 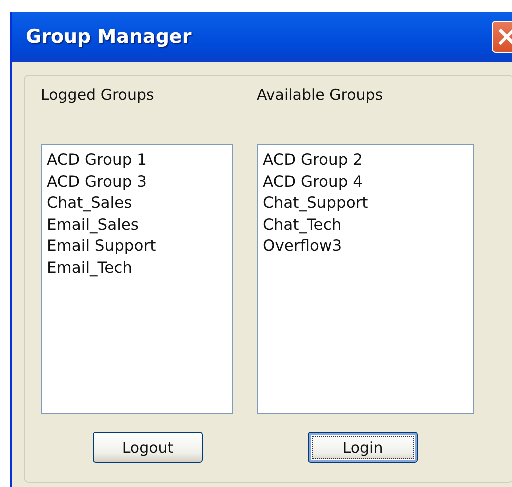 What do you see at coordinates (97, 161) in the screenshot?
I see `list-item: ACD Group 1` at bounding box center [97, 161].